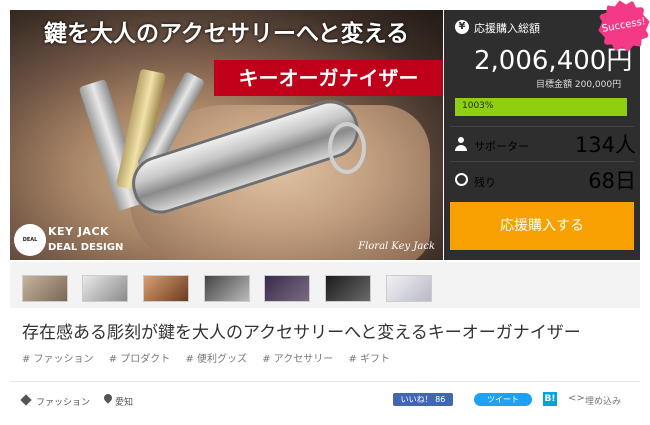 The image size is (650, 425). What do you see at coordinates (461, 179) in the screenshot?
I see `clock-icon` at bounding box center [461, 179].